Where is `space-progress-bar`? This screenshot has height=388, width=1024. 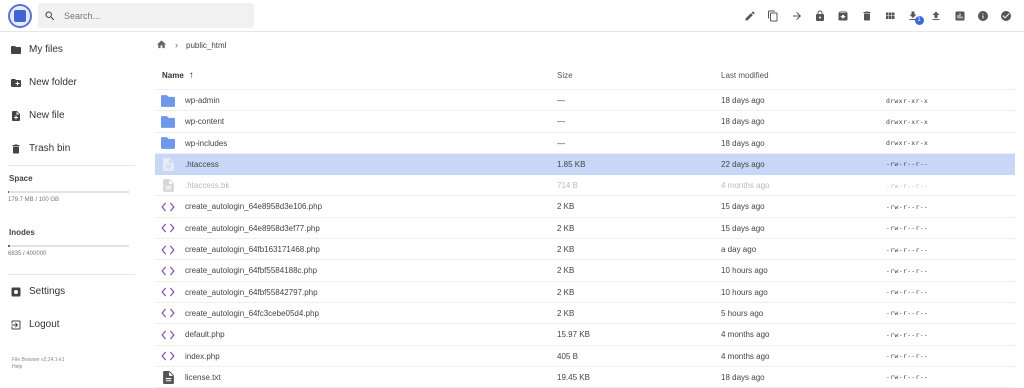 space-progress-bar is located at coordinates (68, 192).